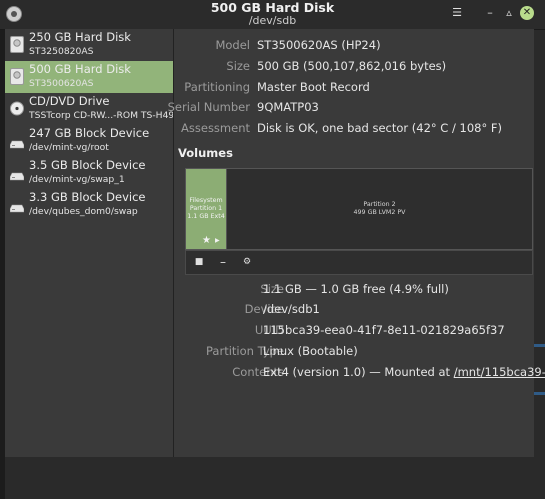  Describe the element at coordinates (217, 240) in the screenshot. I see `play-arrow-icon: ▶` at that location.